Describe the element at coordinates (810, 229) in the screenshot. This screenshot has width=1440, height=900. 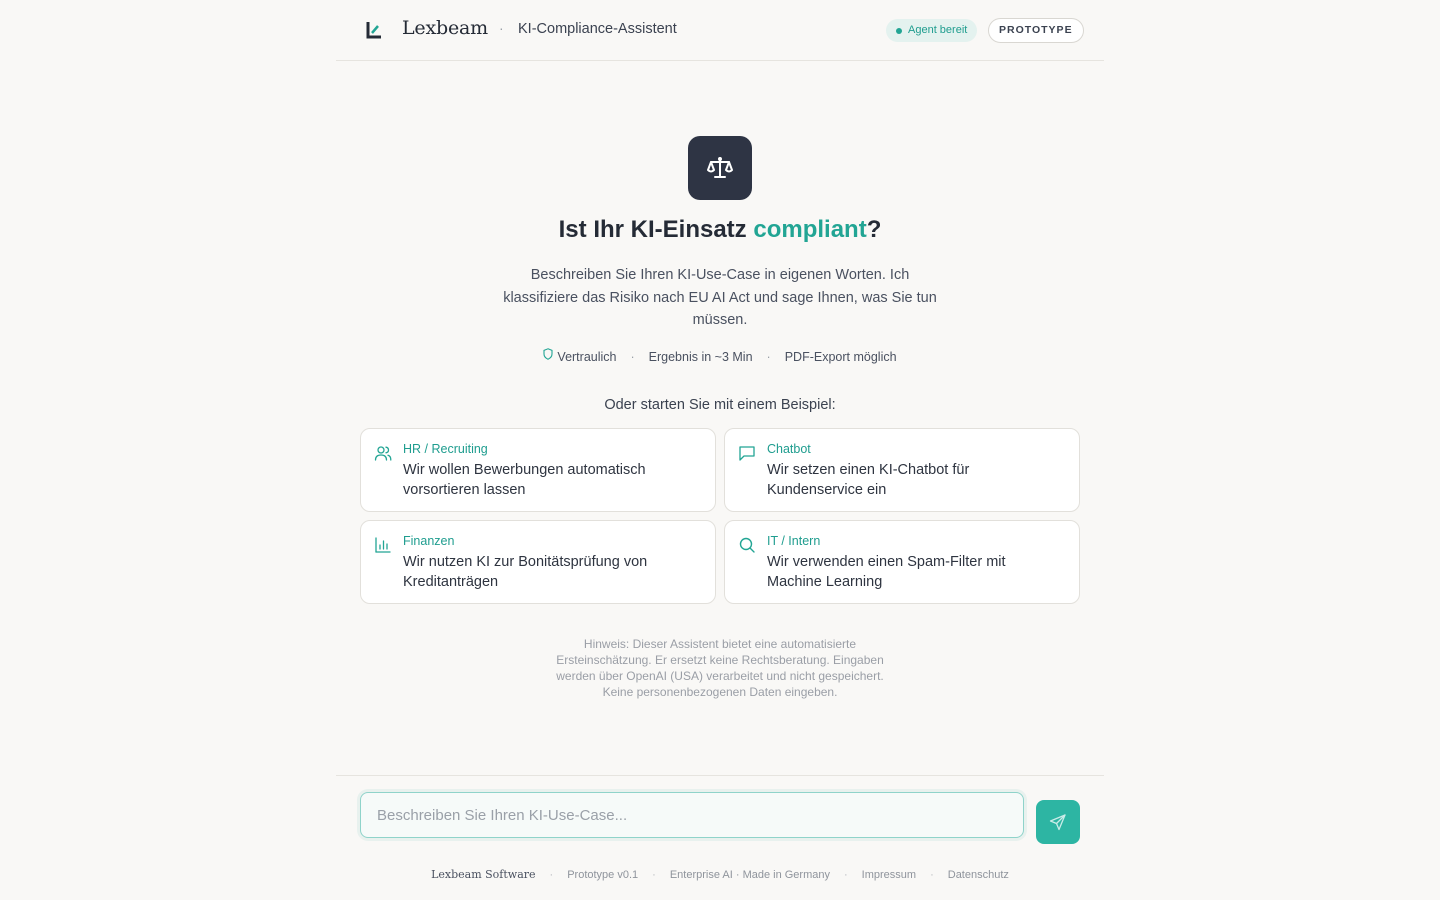
I see `title-accent: compliant` at that location.